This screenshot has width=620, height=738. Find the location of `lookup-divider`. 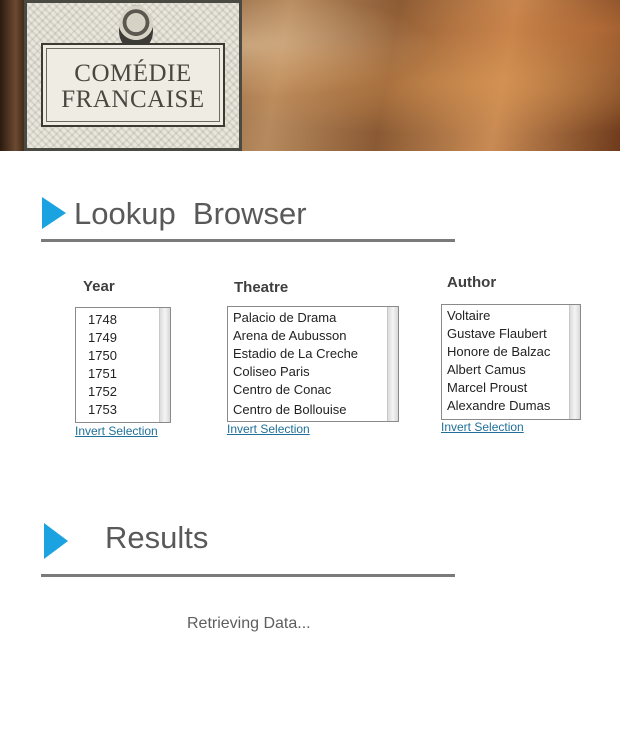

lookup-divider is located at coordinates (248, 240).